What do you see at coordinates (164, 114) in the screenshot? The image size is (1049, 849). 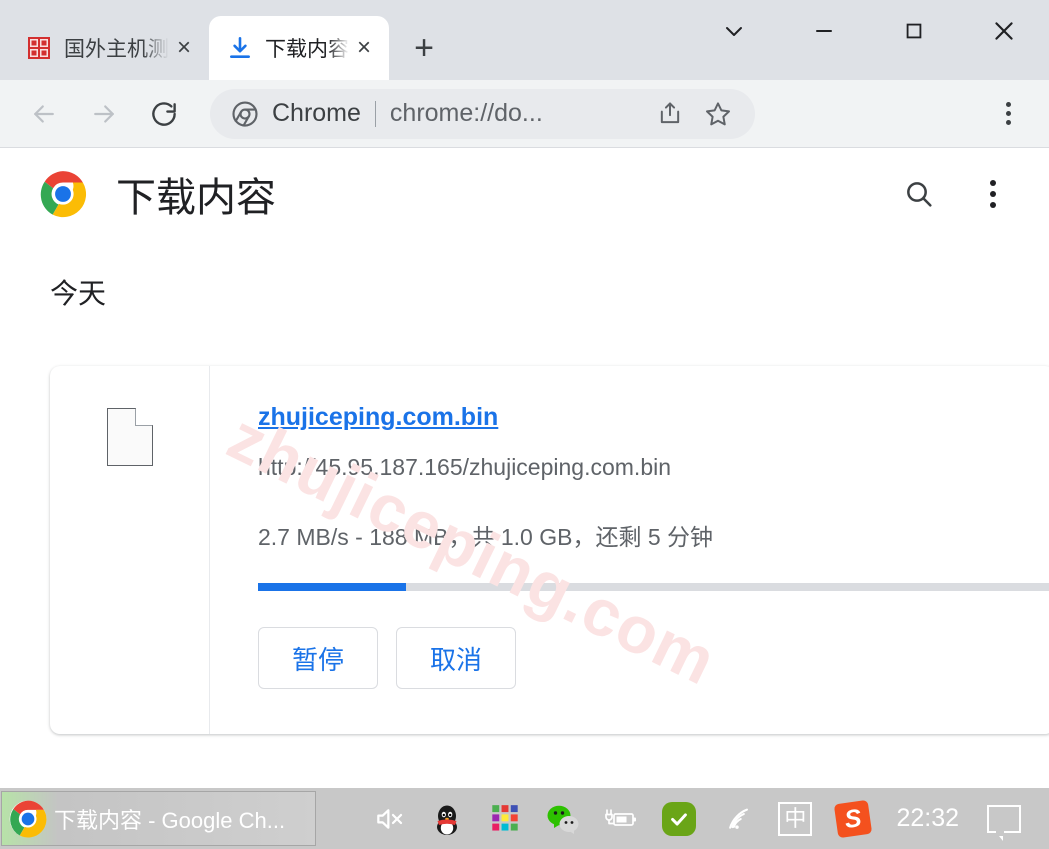 I see `reload-icon` at bounding box center [164, 114].